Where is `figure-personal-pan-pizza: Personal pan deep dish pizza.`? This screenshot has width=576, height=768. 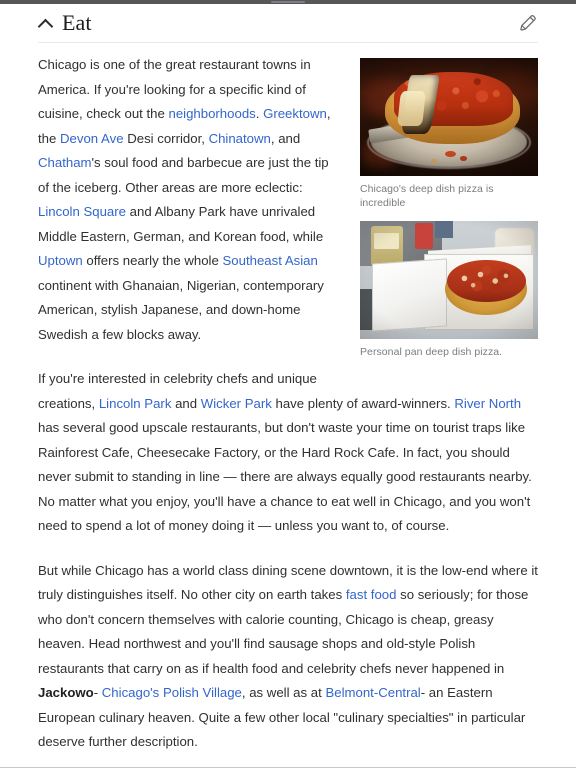 figure-personal-pan-pizza: Personal pan deep dish pizza. is located at coordinates (449, 290).